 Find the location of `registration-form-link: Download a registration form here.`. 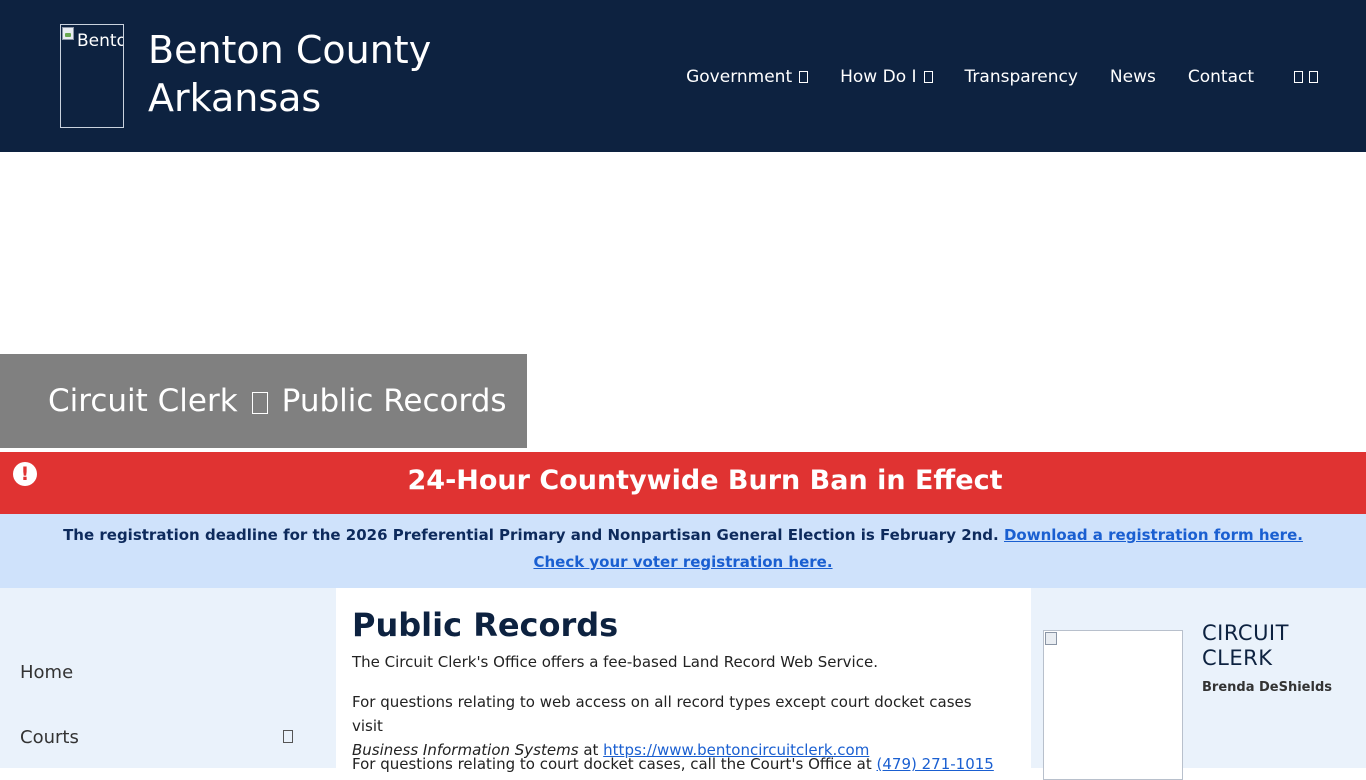

registration-form-link: Download a registration form here. is located at coordinates (1153, 535).